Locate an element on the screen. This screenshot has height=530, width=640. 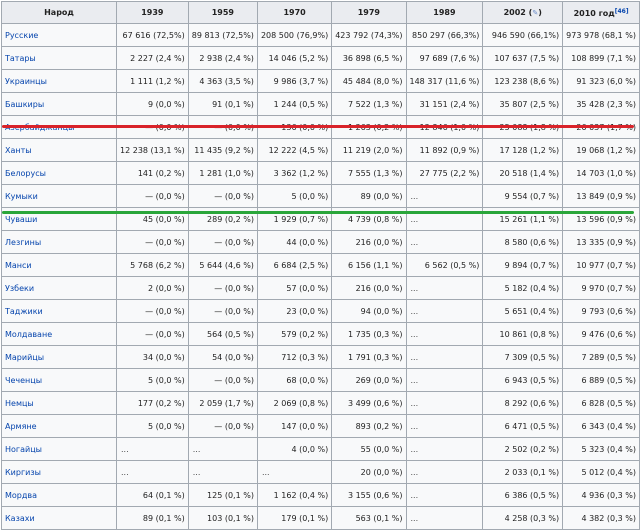
nation-link: Башкиры is located at coordinates (24, 104).